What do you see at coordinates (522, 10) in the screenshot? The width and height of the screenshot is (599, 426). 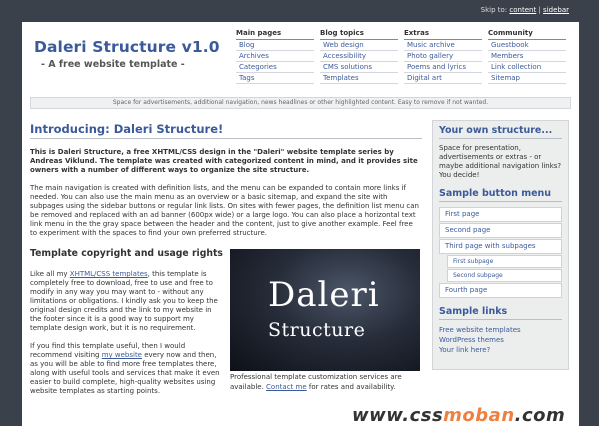 I see `skip-to-content-link: content` at bounding box center [522, 10].